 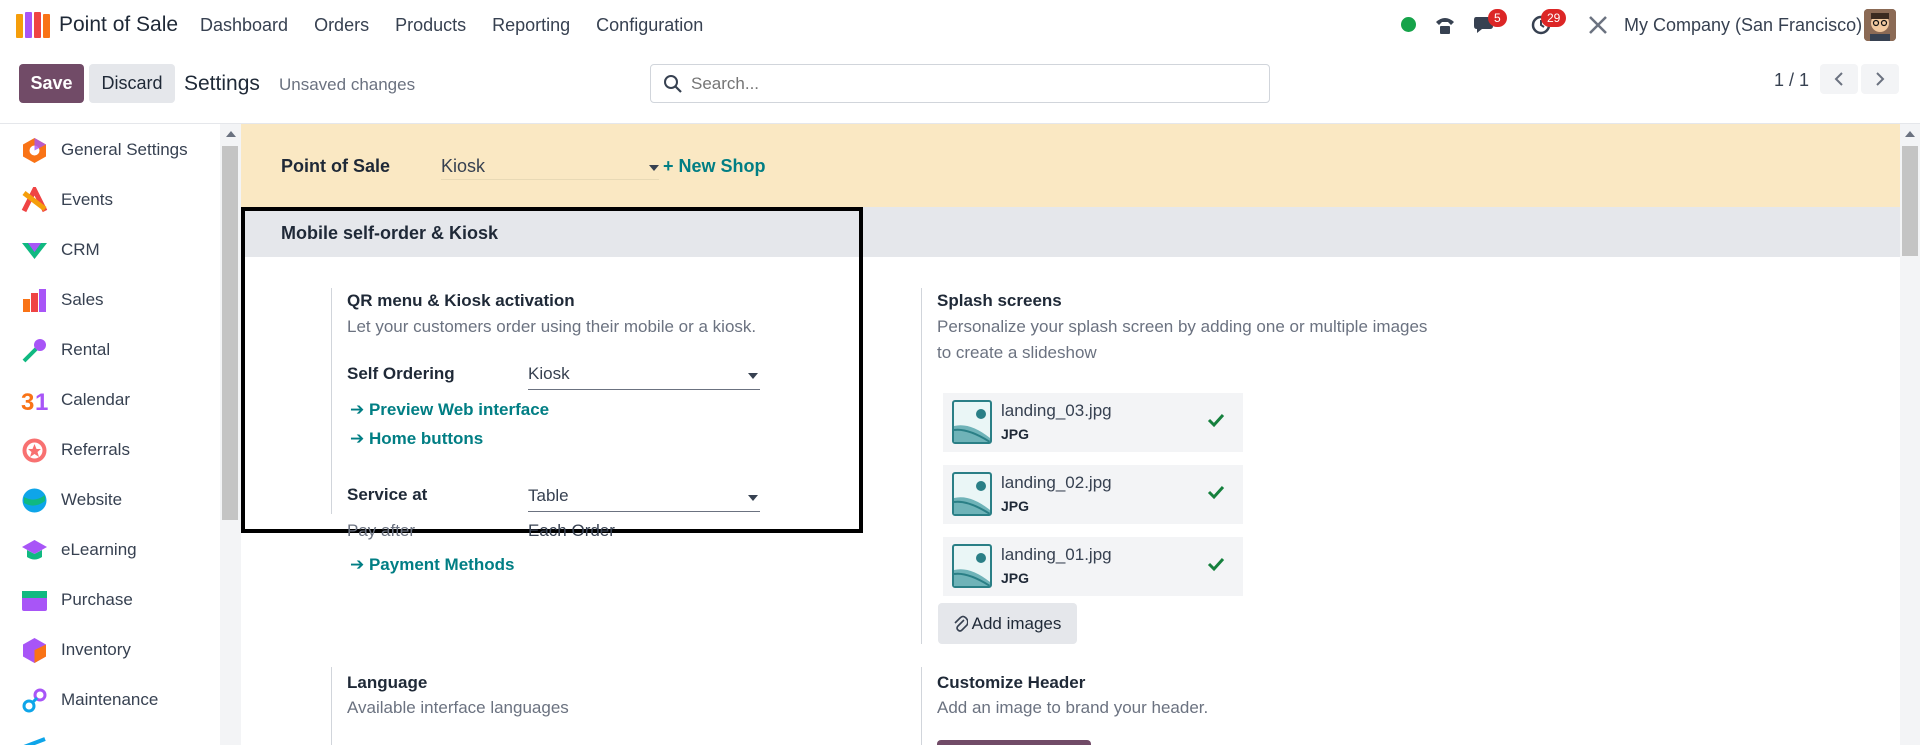 I want to click on menu-configuration: Configuration, so click(x=649, y=25).